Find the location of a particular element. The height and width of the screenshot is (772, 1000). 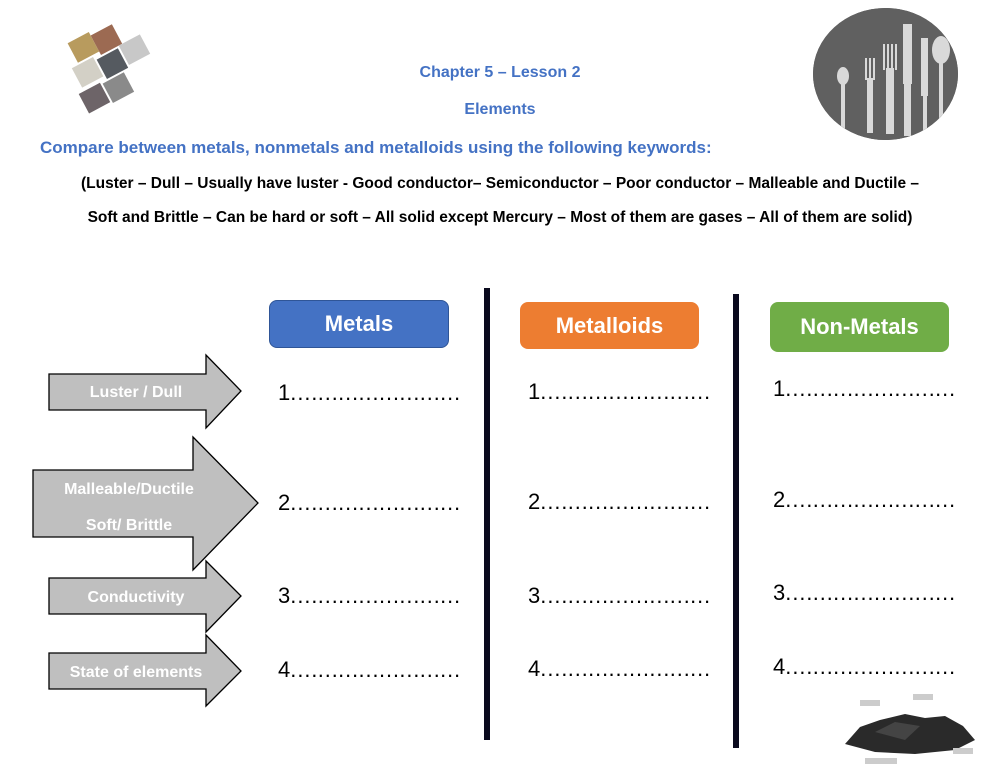

nonmetals-header: Non-Metals is located at coordinates (859, 327).